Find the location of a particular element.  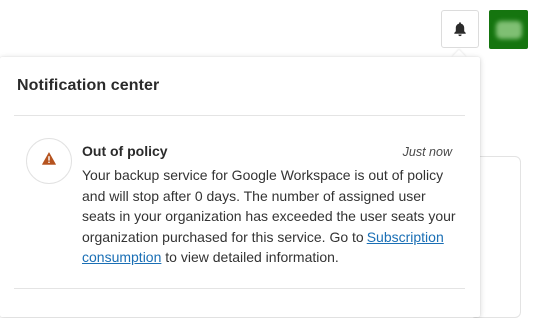

notifications-button is located at coordinates (460, 29).